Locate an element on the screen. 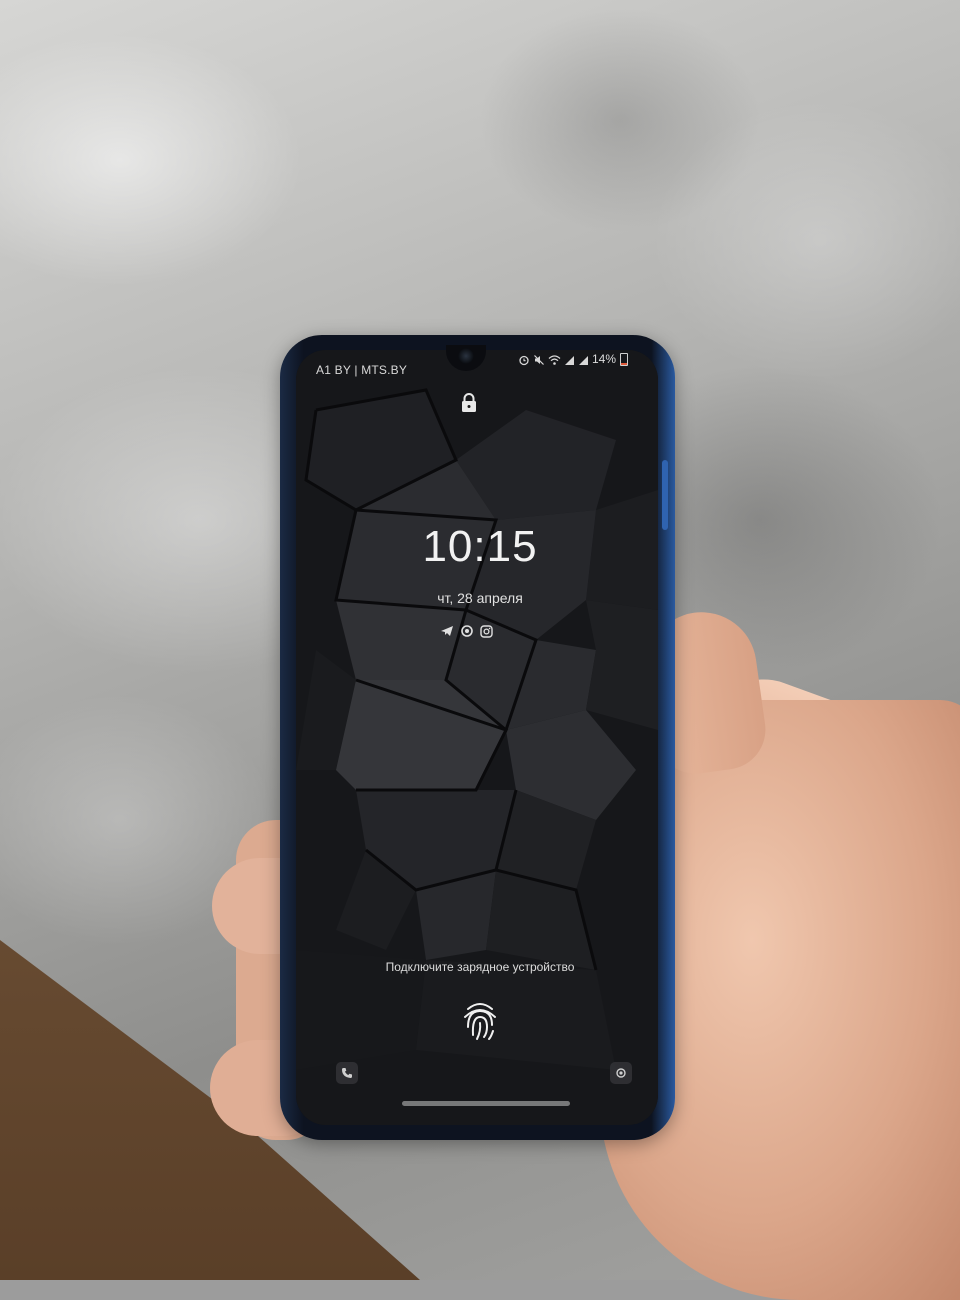  fingerprint-icon is located at coordinates (480, 1021).